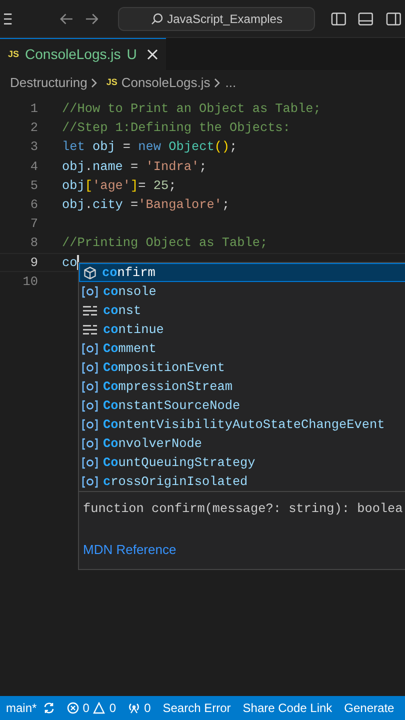 The height and width of the screenshot is (720, 405). I want to click on panel-layout-icon, so click(366, 19).